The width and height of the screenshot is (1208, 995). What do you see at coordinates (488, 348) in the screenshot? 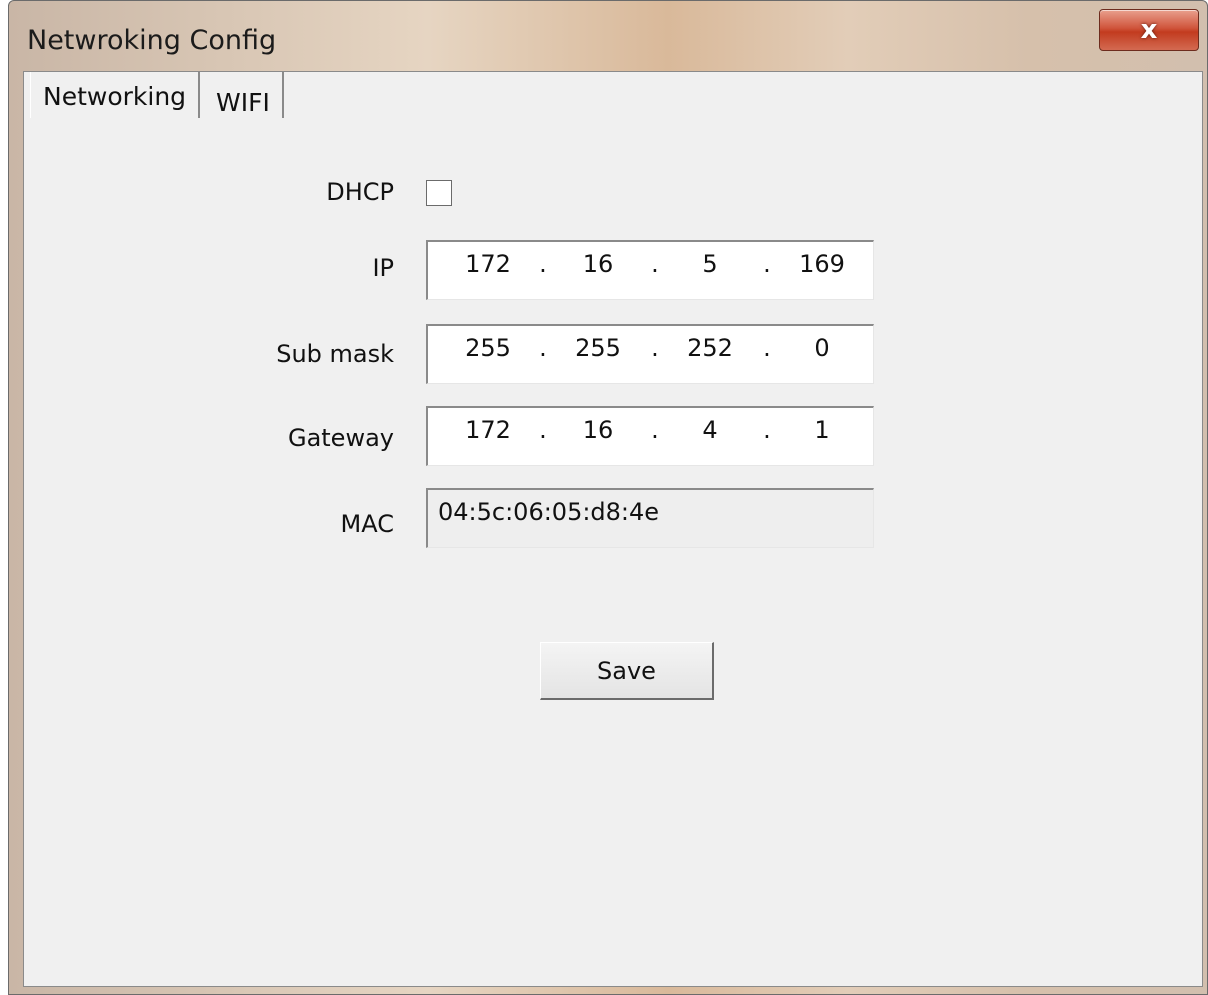
I see `submask-octet-1: 255` at bounding box center [488, 348].